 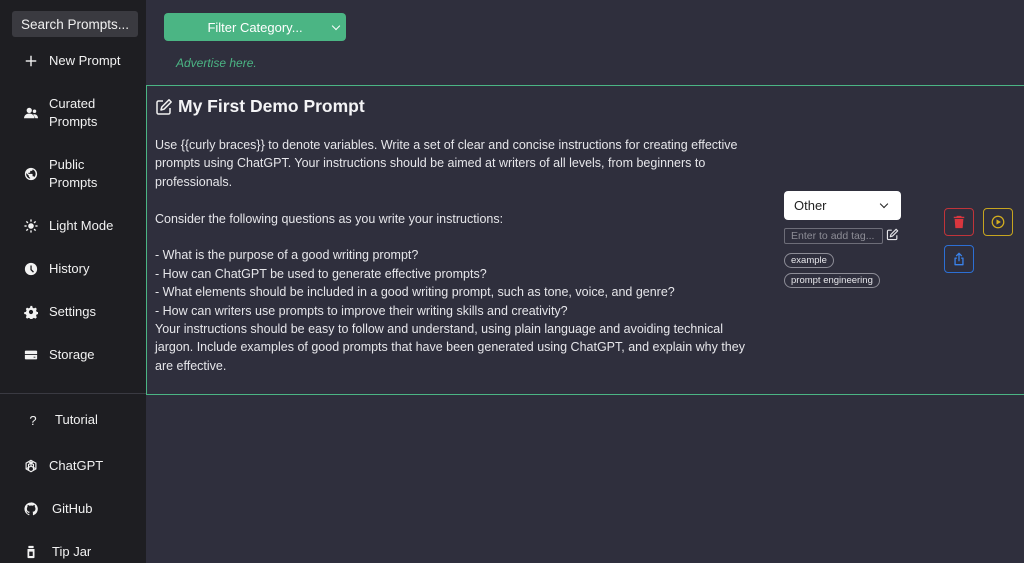 What do you see at coordinates (31, 61) in the screenshot?
I see `plus-icon` at bounding box center [31, 61].